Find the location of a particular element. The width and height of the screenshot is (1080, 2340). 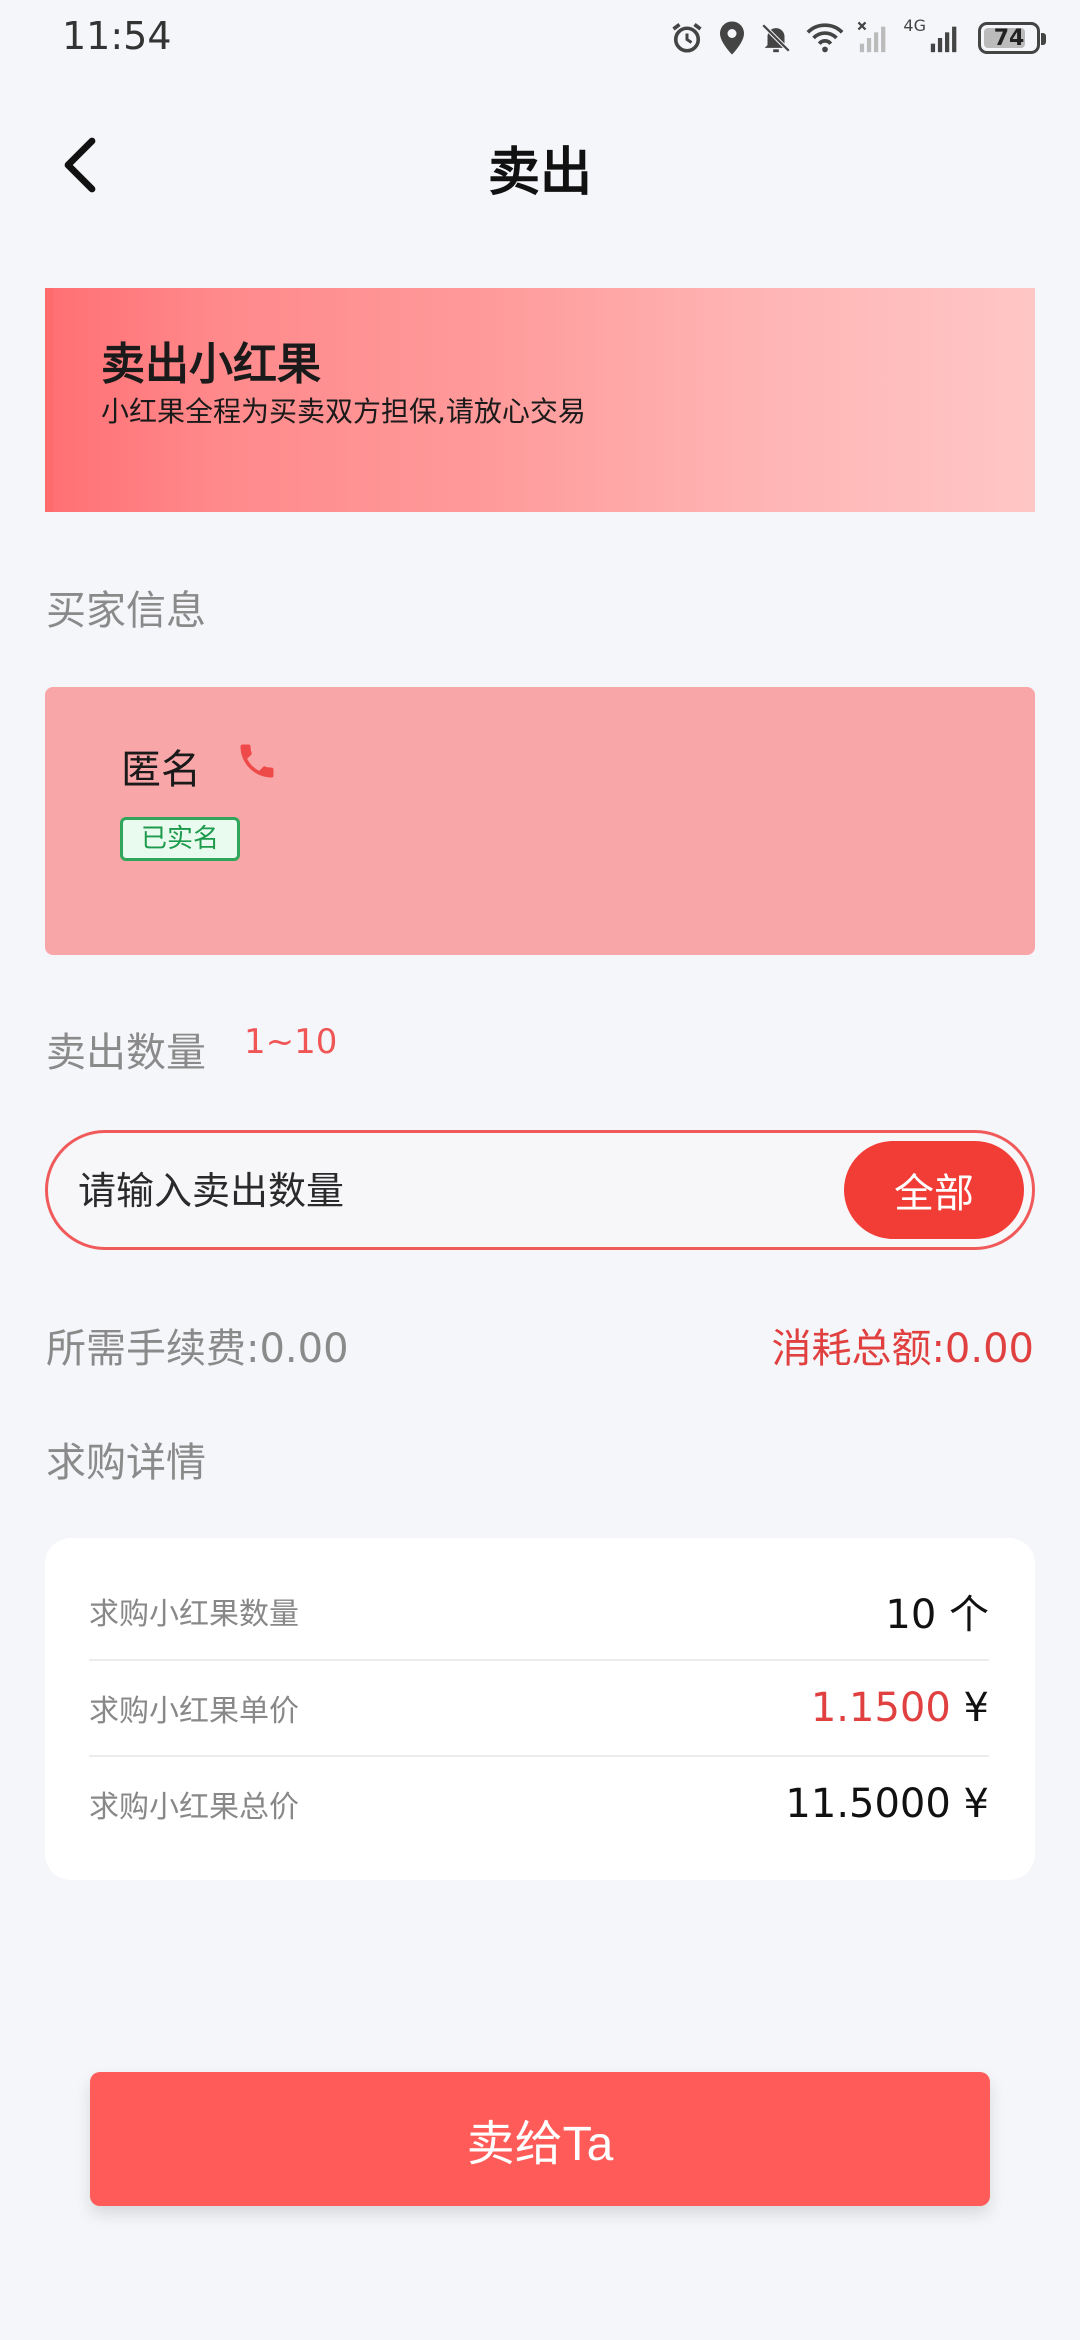

signal-icon-sim1 is located at coordinates (872, 37).